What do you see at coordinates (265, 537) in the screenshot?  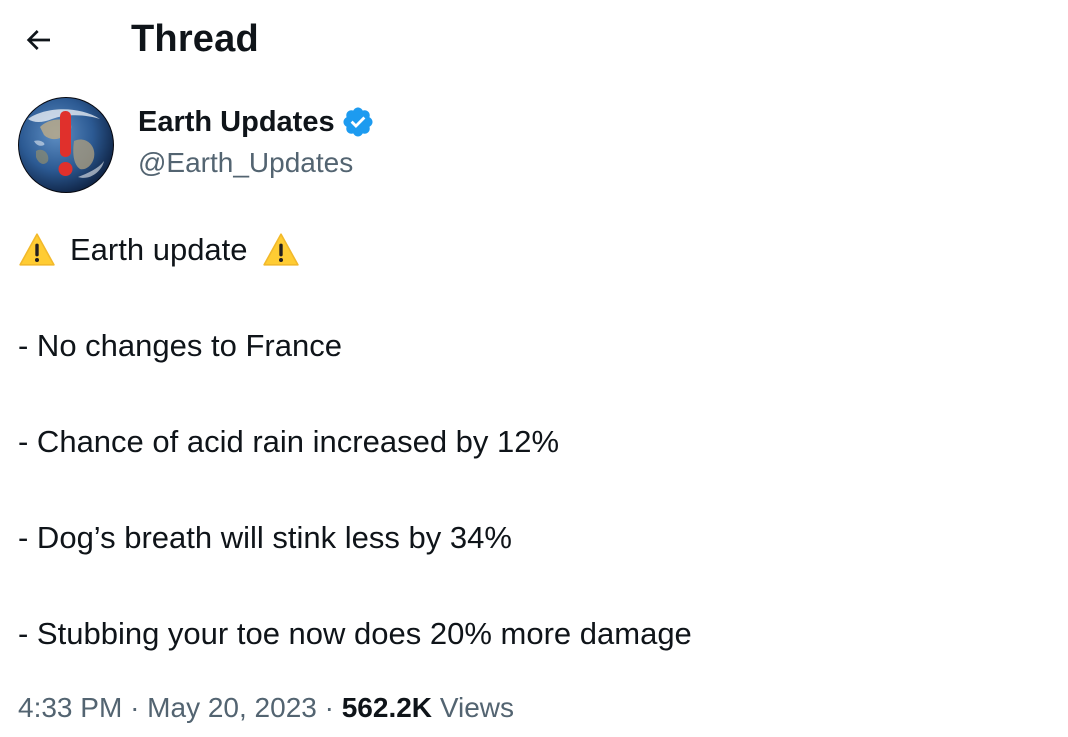 I see `tweet-line: - Dog’s breath will stink less by 34%` at bounding box center [265, 537].